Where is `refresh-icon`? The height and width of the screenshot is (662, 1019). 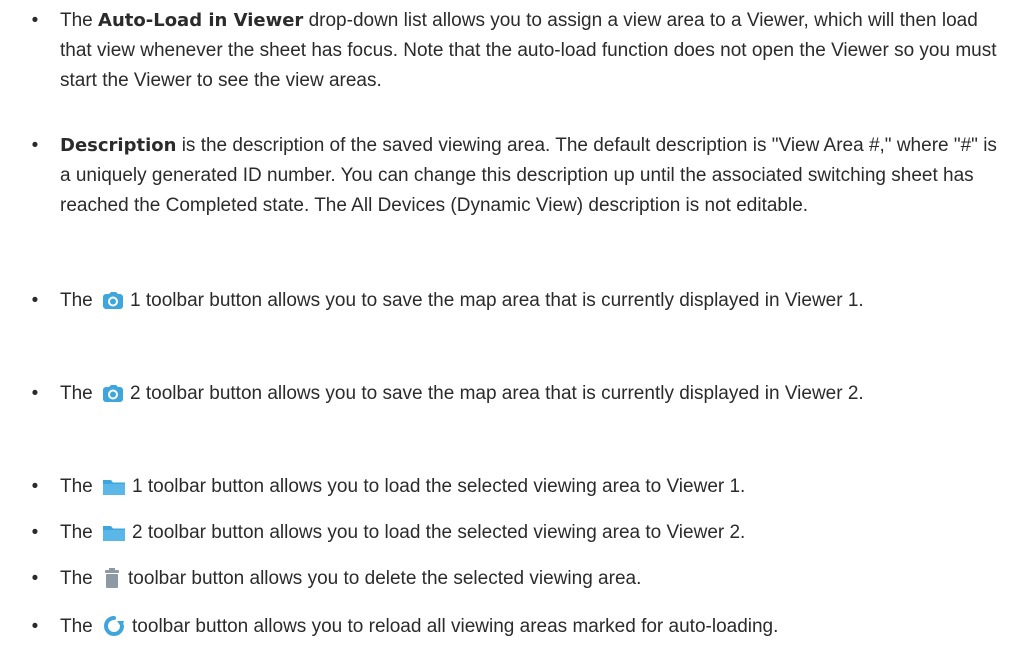 refresh-icon is located at coordinates (114, 631).